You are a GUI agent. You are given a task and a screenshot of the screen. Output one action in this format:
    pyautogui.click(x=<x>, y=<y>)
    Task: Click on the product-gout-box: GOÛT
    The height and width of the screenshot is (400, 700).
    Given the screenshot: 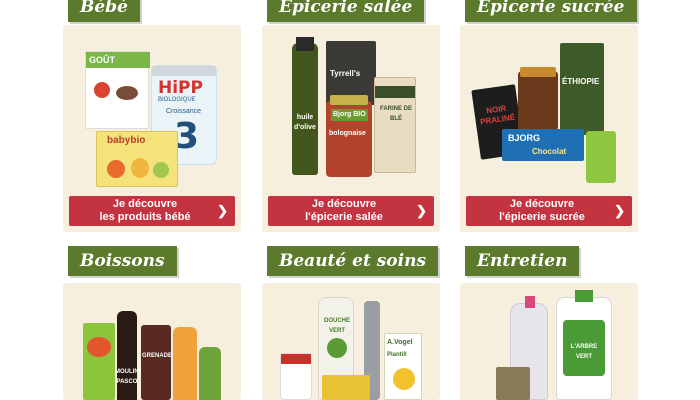 What is the action you would take?
    pyautogui.click(x=117, y=90)
    